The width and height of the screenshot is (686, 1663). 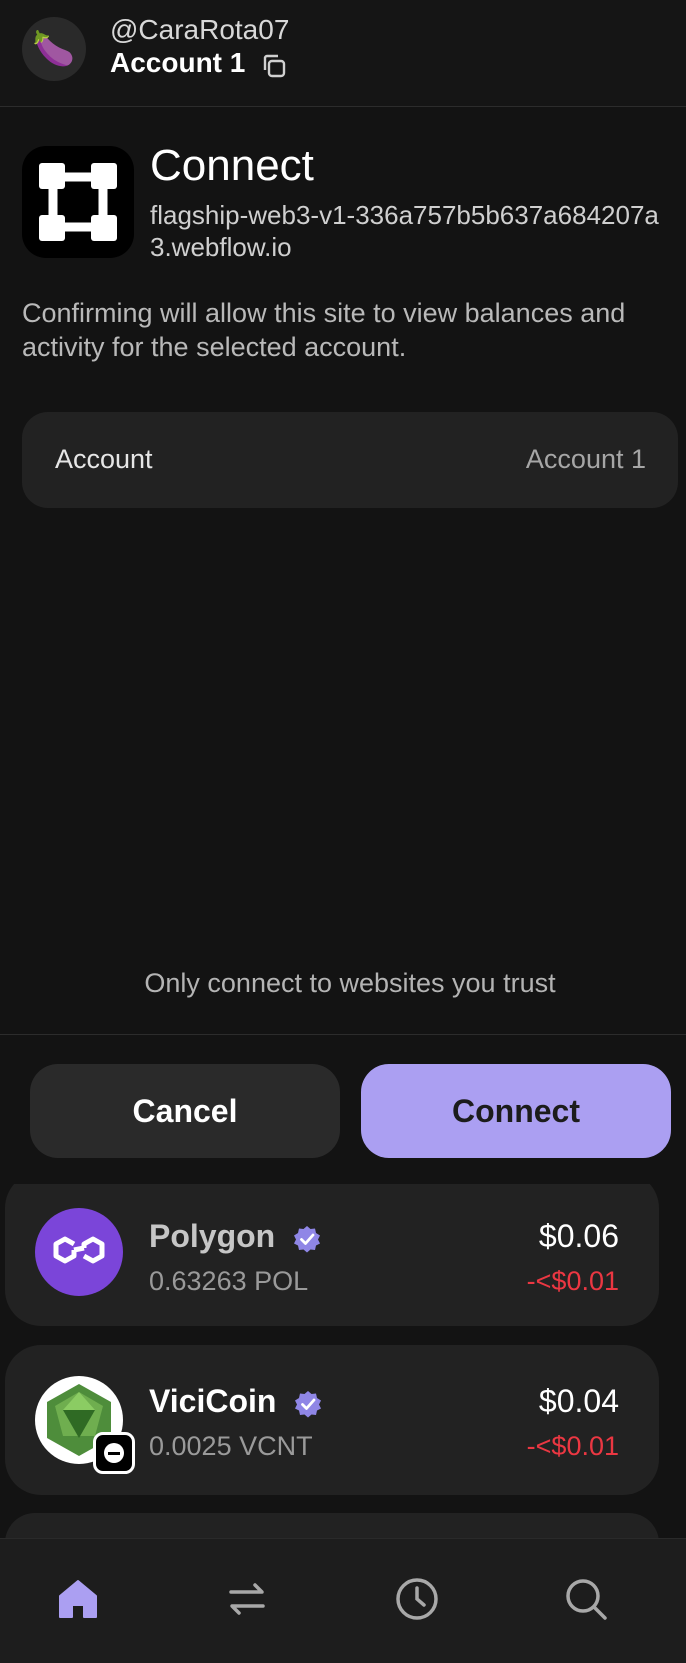 I want to click on token-name: Polygon, so click(x=235, y=1236).